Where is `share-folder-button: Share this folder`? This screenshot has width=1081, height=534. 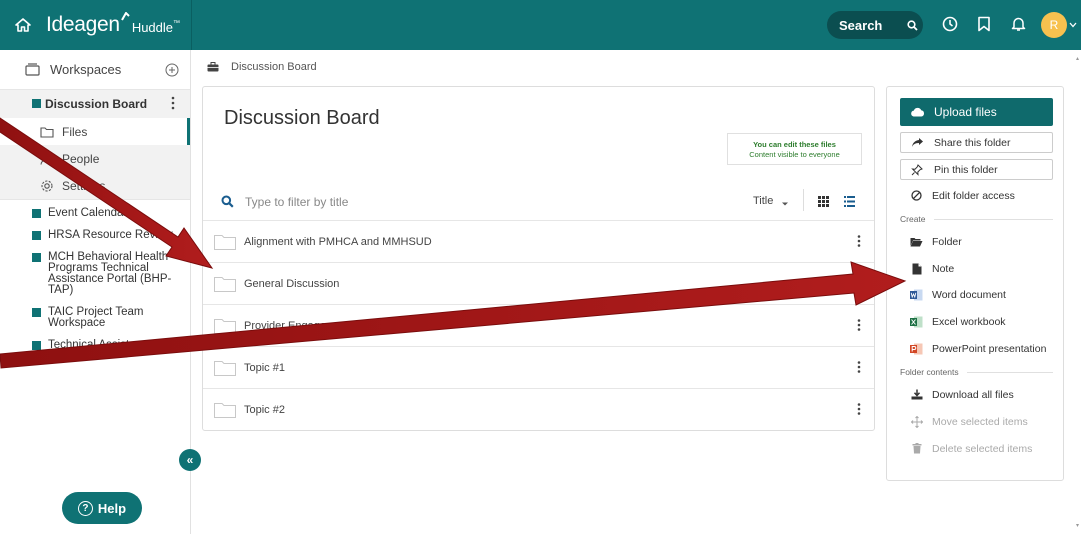 share-folder-button: Share this folder is located at coordinates (976, 142).